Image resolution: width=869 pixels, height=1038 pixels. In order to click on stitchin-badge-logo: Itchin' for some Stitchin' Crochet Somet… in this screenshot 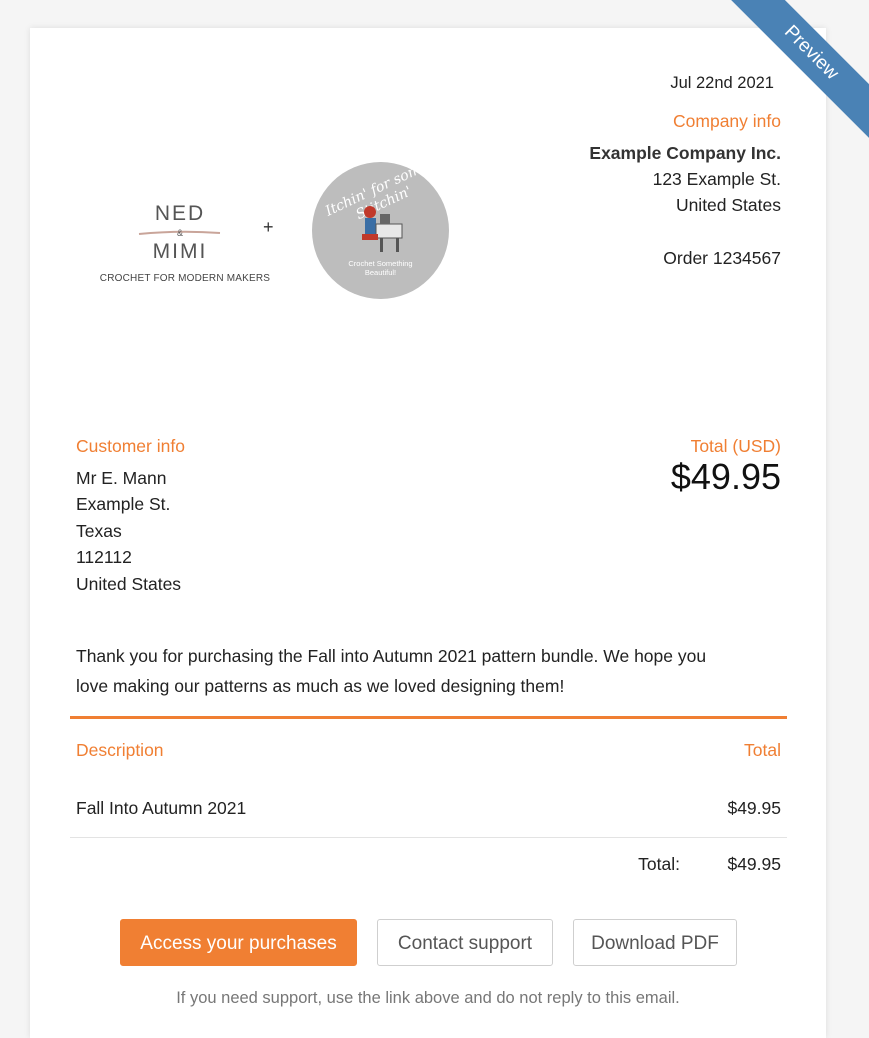, I will do `click(380, 230)`.